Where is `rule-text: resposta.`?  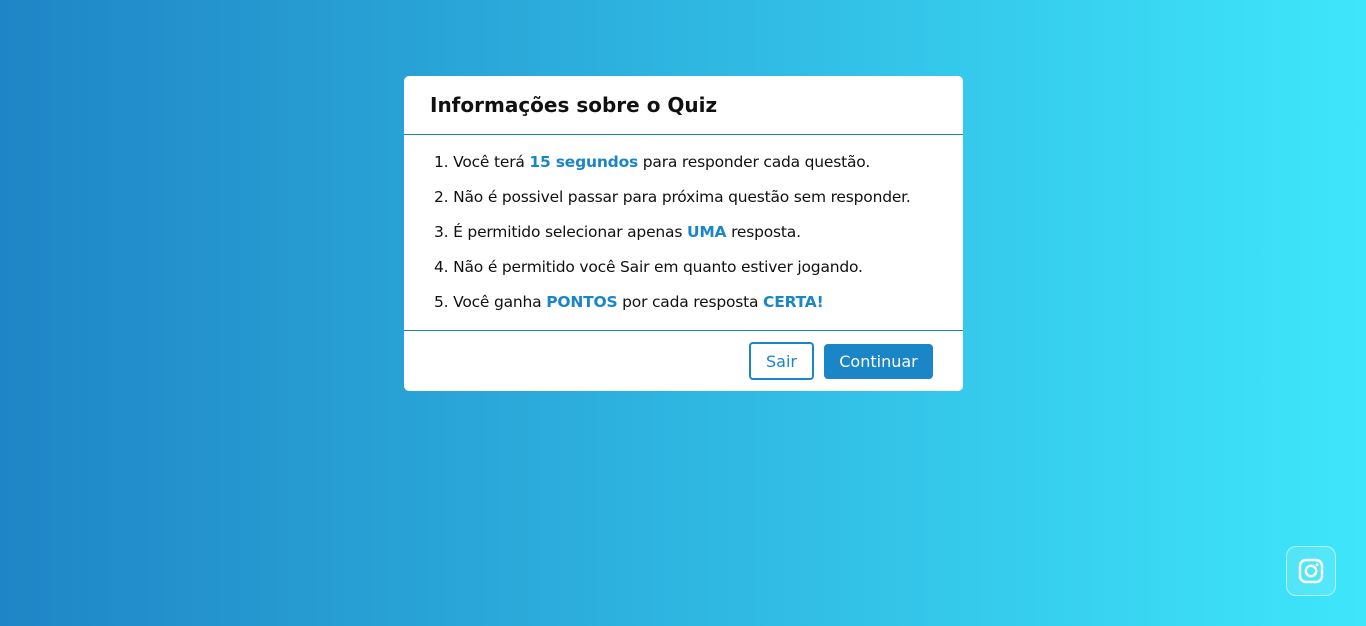
rule-text: resposta. is located at coordinates (763, 232).